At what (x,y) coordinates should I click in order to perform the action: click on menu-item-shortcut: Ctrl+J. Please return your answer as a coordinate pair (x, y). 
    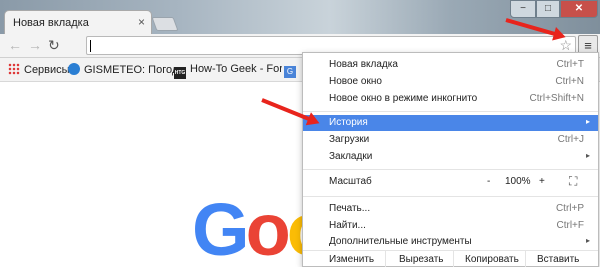
    Looking at the image, I should click on (570, 139).